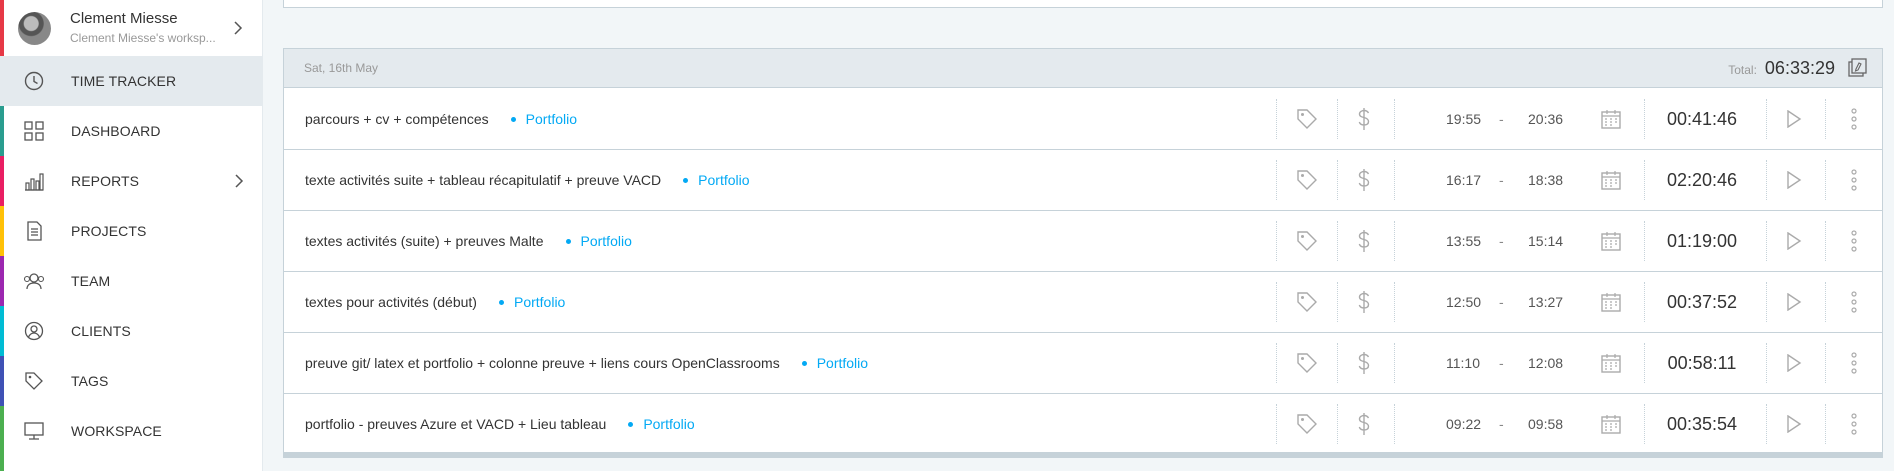  I want to click on entry-duration: 00:58:11, so click(1702, 363).